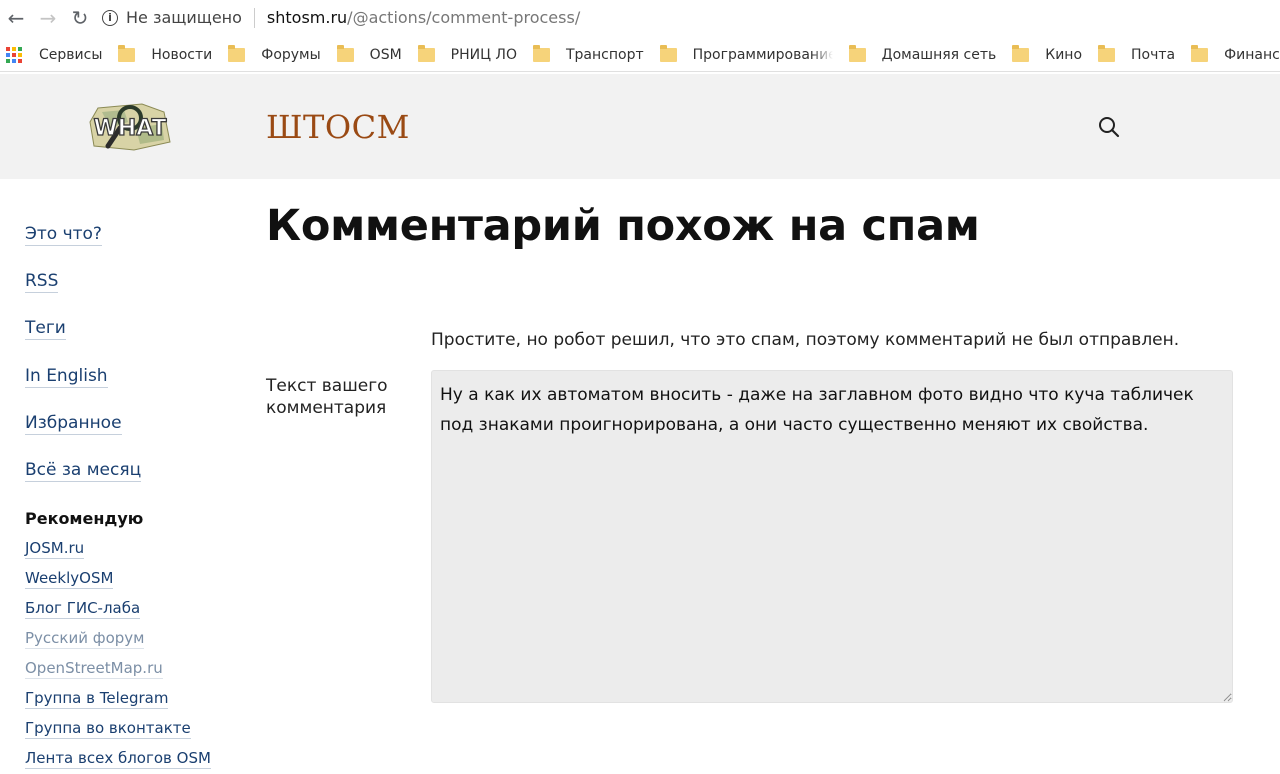 This screenshot has width=1280, height=774. What do you see at coordinates (463, 17) in the screenshot?
I see `url-path: /@actions/comment-process/` at bounding box center [463, 17].